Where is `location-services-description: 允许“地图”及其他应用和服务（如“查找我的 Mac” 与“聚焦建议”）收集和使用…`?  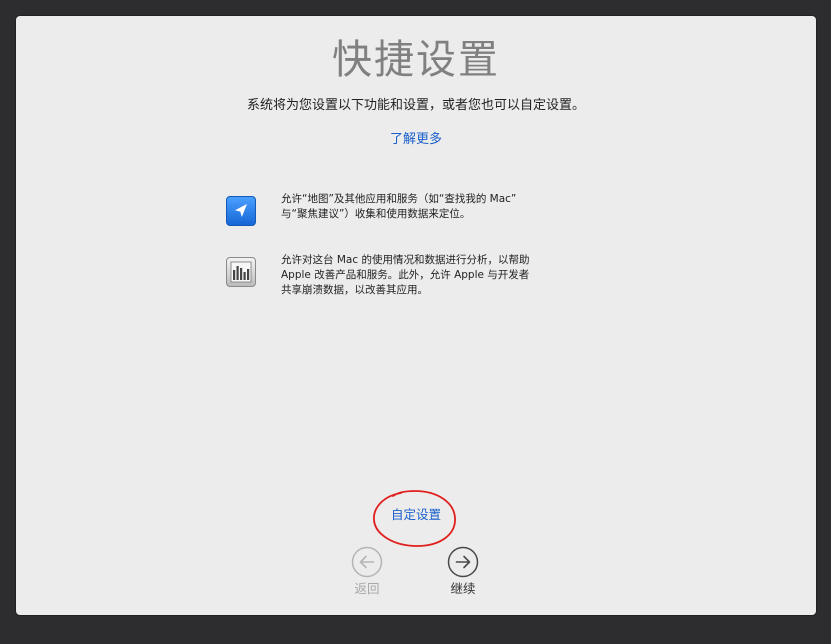 location-services-description: 允许“地图”及其他应用和服务（如“查找我的 Mac” 与“聚焦建议”）收集和使用… is located at coordinates (431, 207).